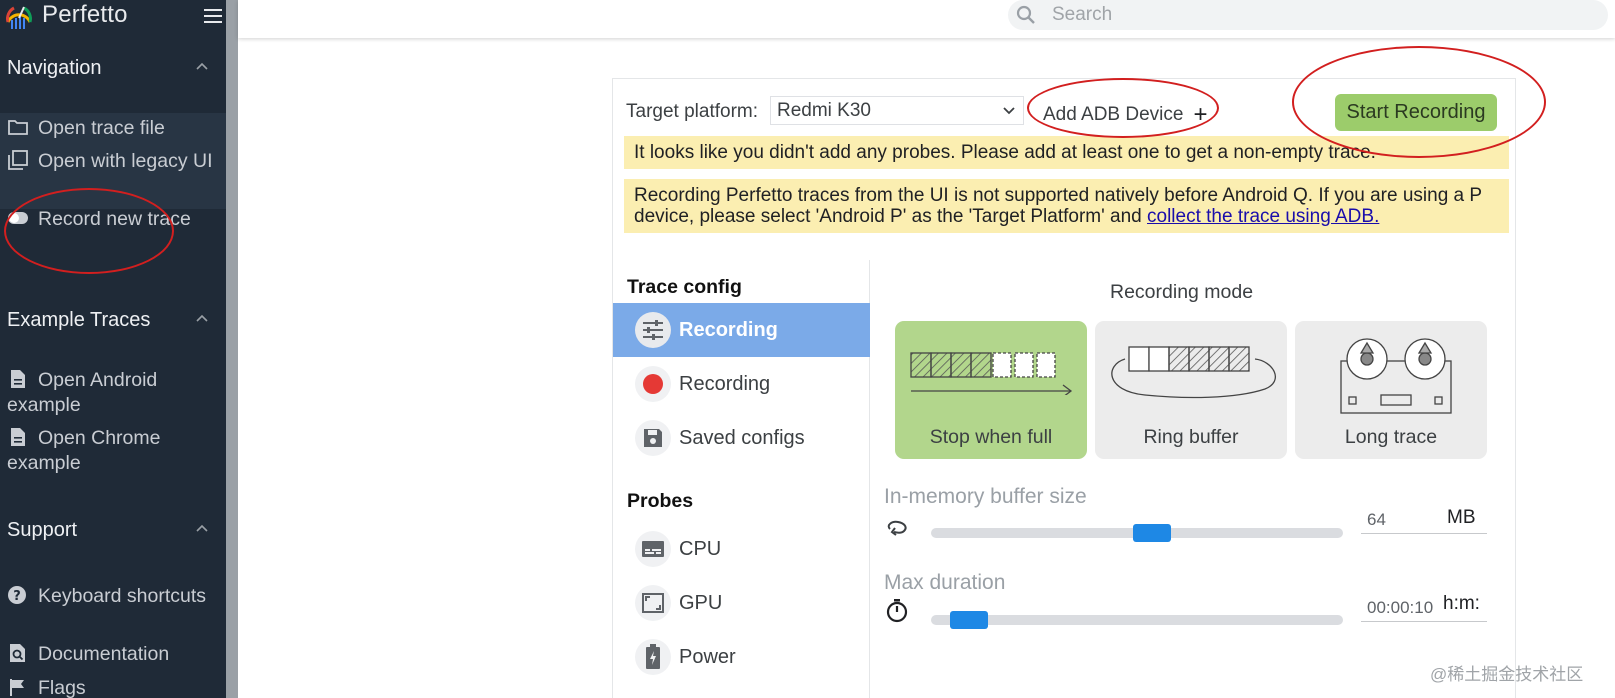  What do you see at coordinates (985, 496) in the screenshot?
I see `buffer-size-label: In-memory buffer size` at bounding box center [985, 496].